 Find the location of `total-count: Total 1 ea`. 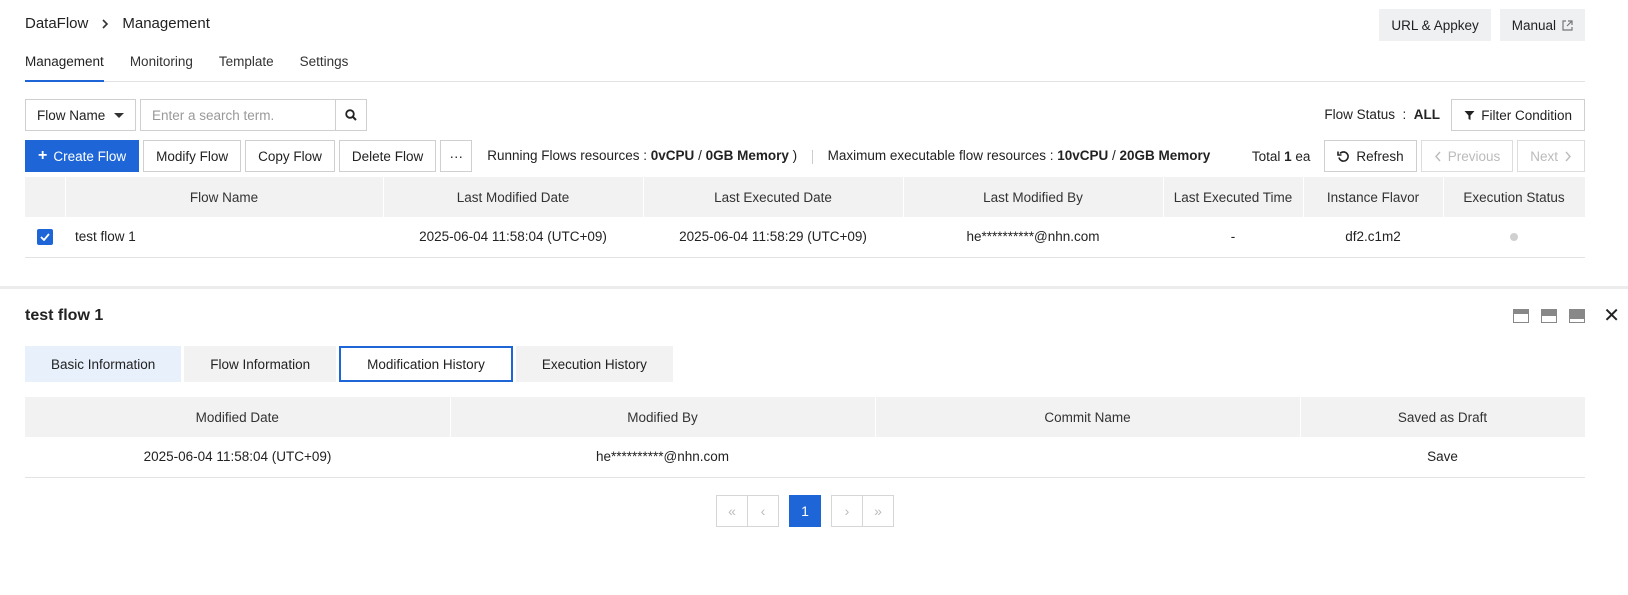

total-count: Total 1 ea is located at coordinates (1281, 156).